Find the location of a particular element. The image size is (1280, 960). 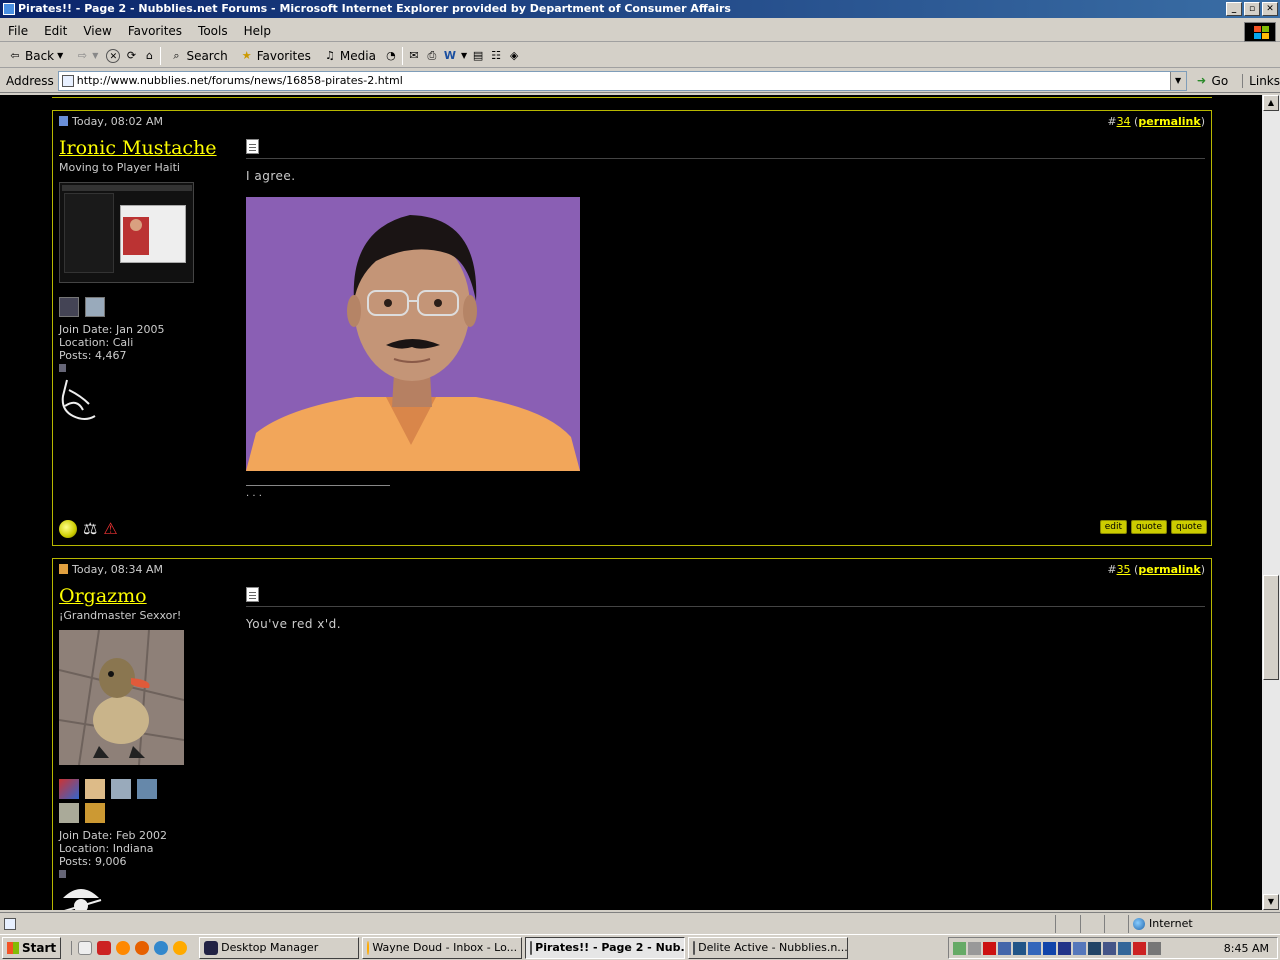

refresh-icon: ⟳ is located at coordinates (131, 56).